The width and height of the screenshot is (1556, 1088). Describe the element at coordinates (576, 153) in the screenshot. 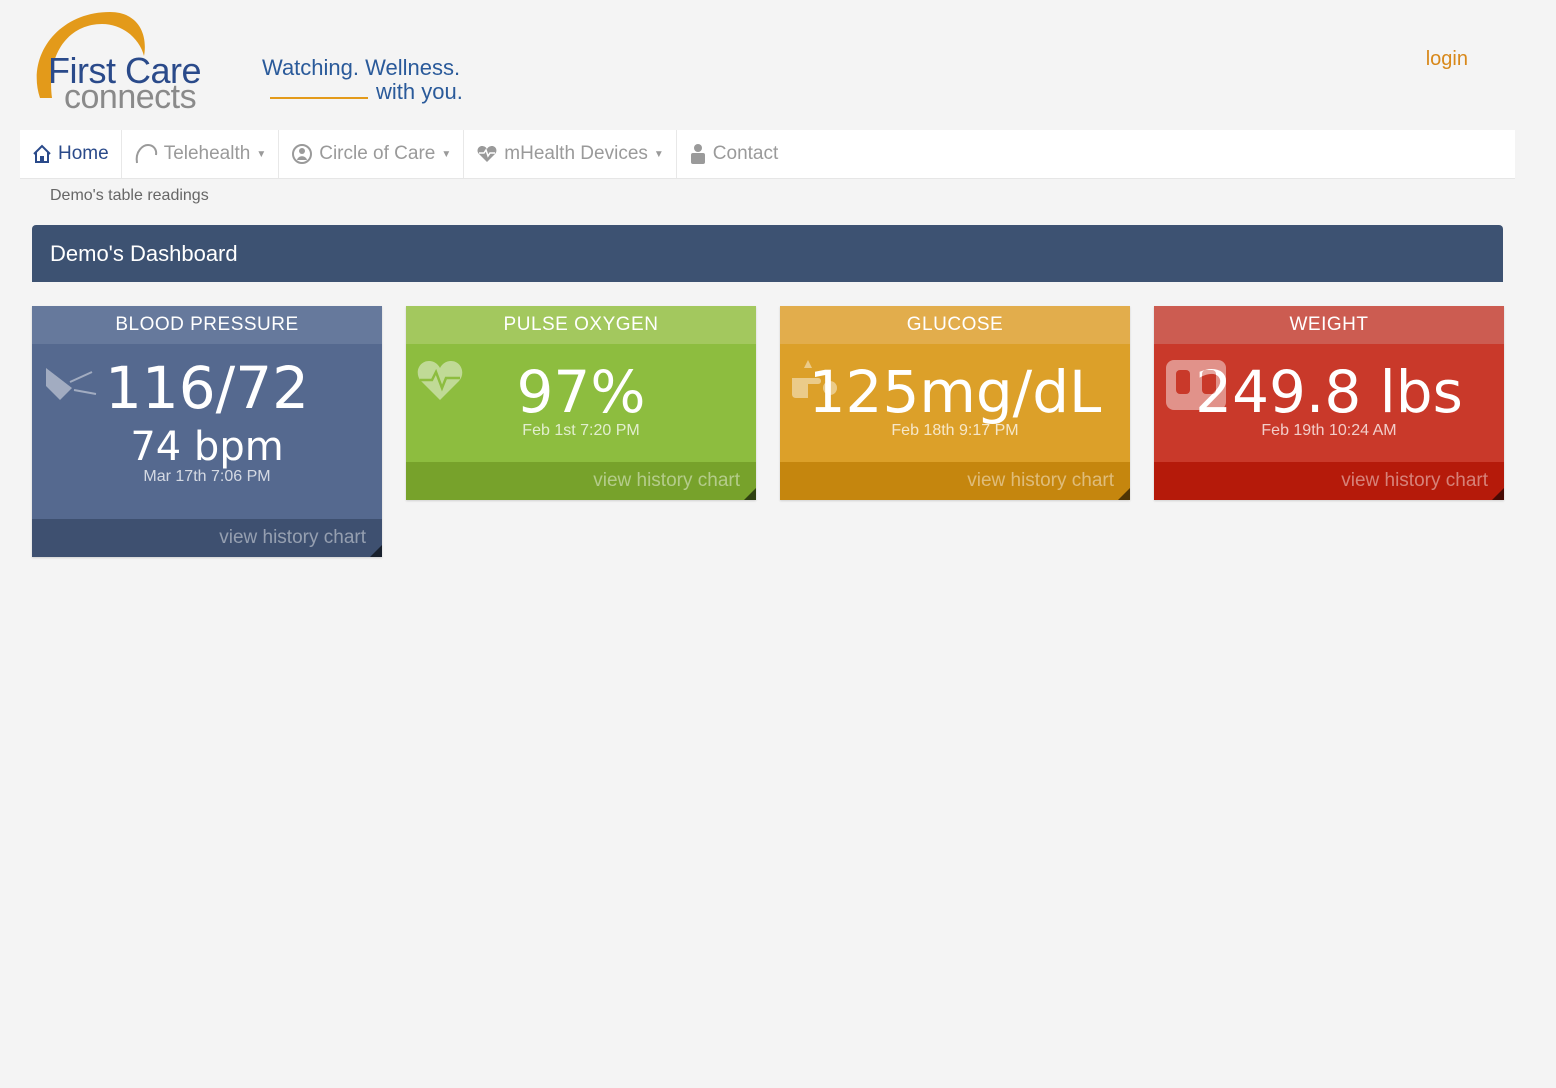

I see `nav-item-label: mHealth Devices` at that location.